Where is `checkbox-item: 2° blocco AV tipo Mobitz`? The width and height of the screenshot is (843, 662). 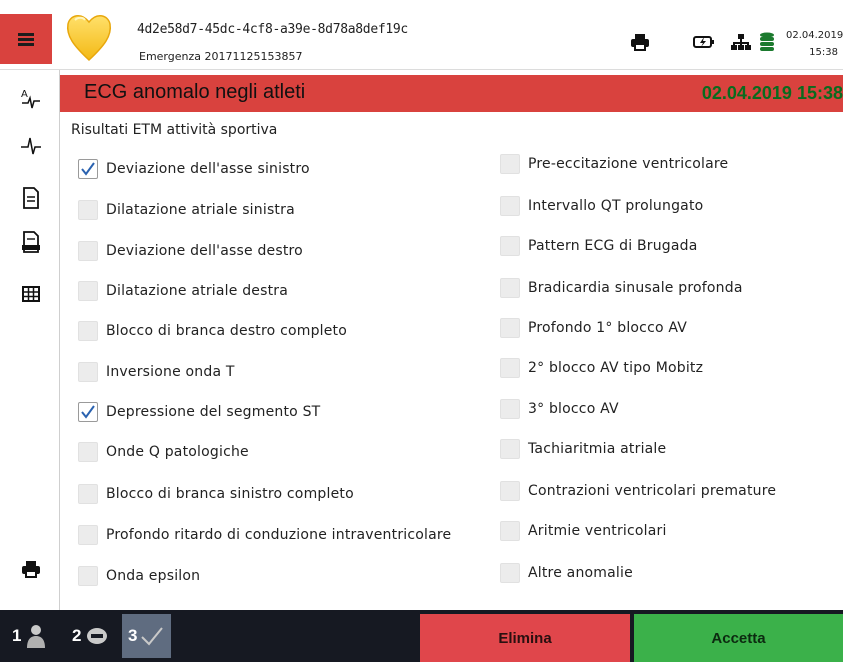
checkbox-item: 2° blocco AV tipo Mobitz is located at coordinates (601, 368).